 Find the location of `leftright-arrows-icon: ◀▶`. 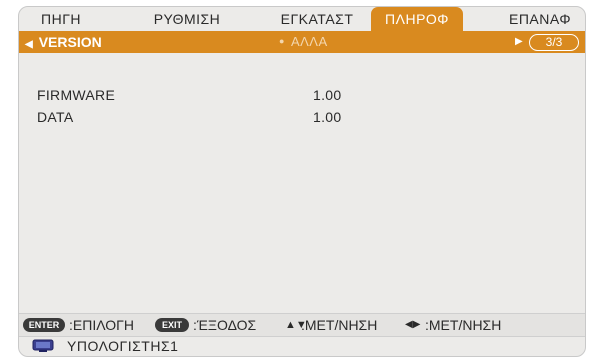

leftright-arrows-icon: ◀▶ is located at coordinates (413, 324).